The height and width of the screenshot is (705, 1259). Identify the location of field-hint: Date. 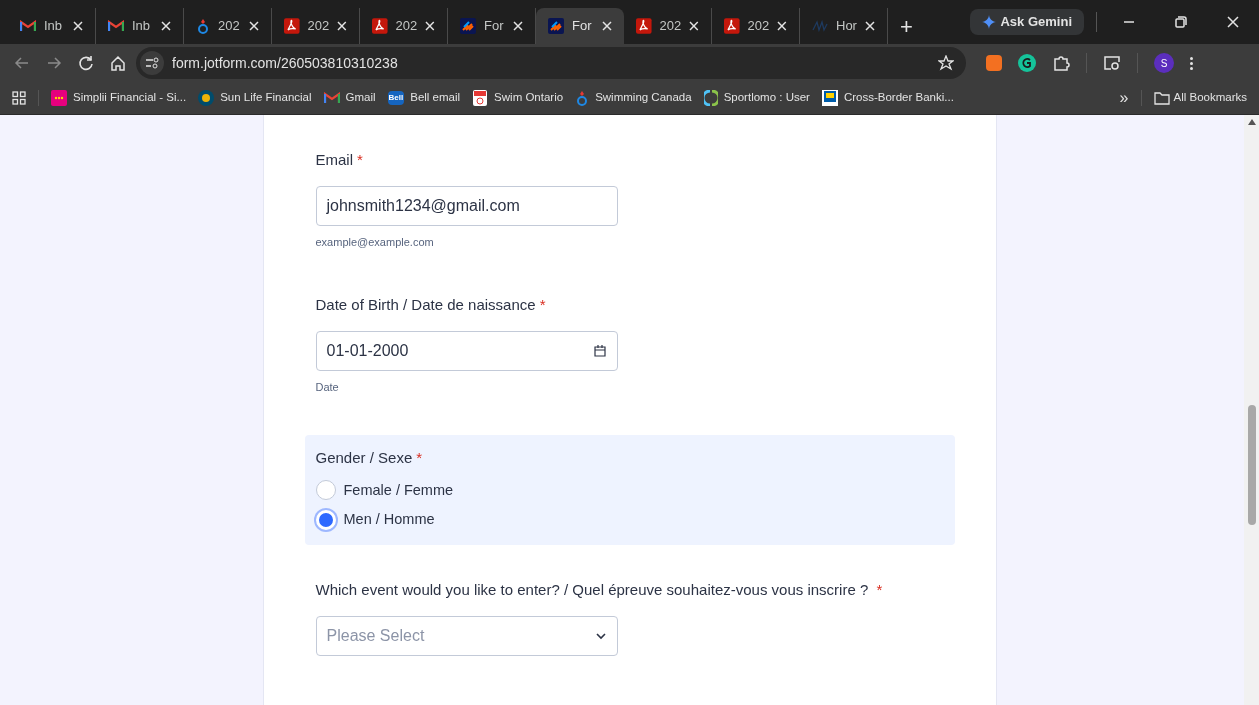
(327, 387).